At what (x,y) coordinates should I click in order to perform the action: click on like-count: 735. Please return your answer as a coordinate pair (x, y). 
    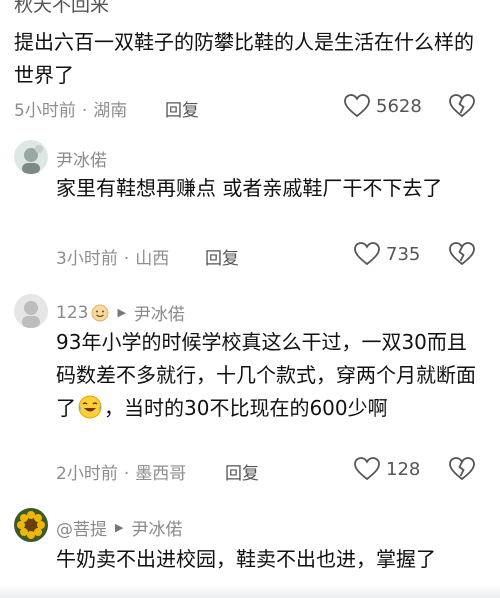
    Looking at the image, I should click on (403, 254).